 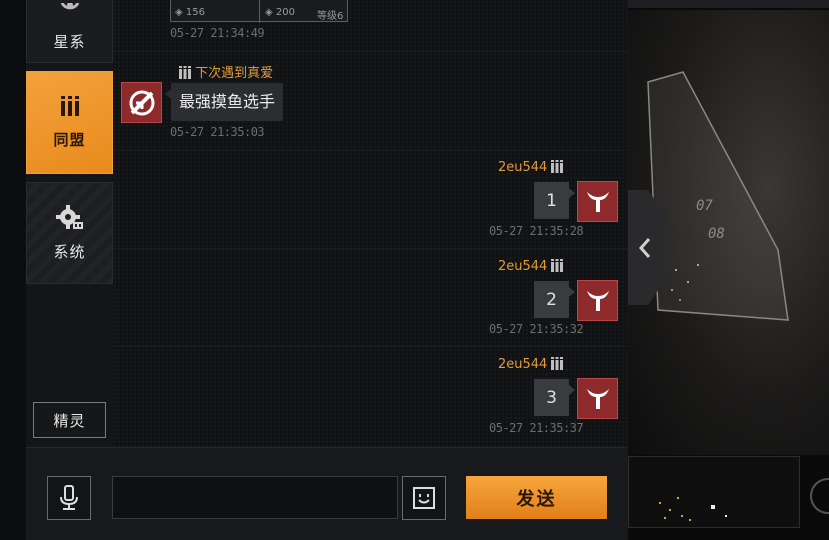 I want to click on message-bubble: 最强摸鱼选手, so click(x=224, y=102).